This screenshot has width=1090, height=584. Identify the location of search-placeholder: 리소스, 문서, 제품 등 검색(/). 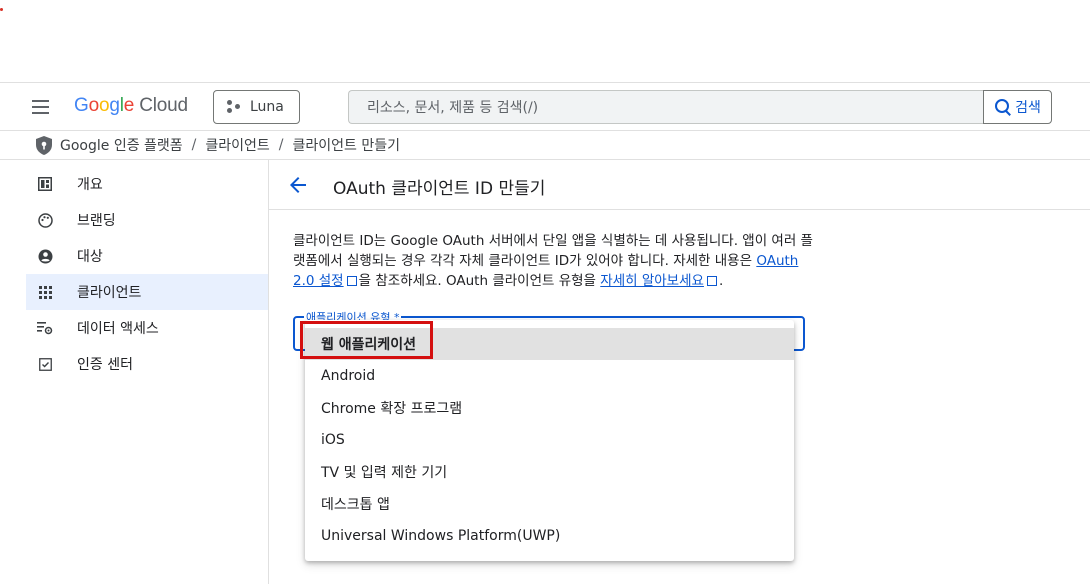
(453, 108).